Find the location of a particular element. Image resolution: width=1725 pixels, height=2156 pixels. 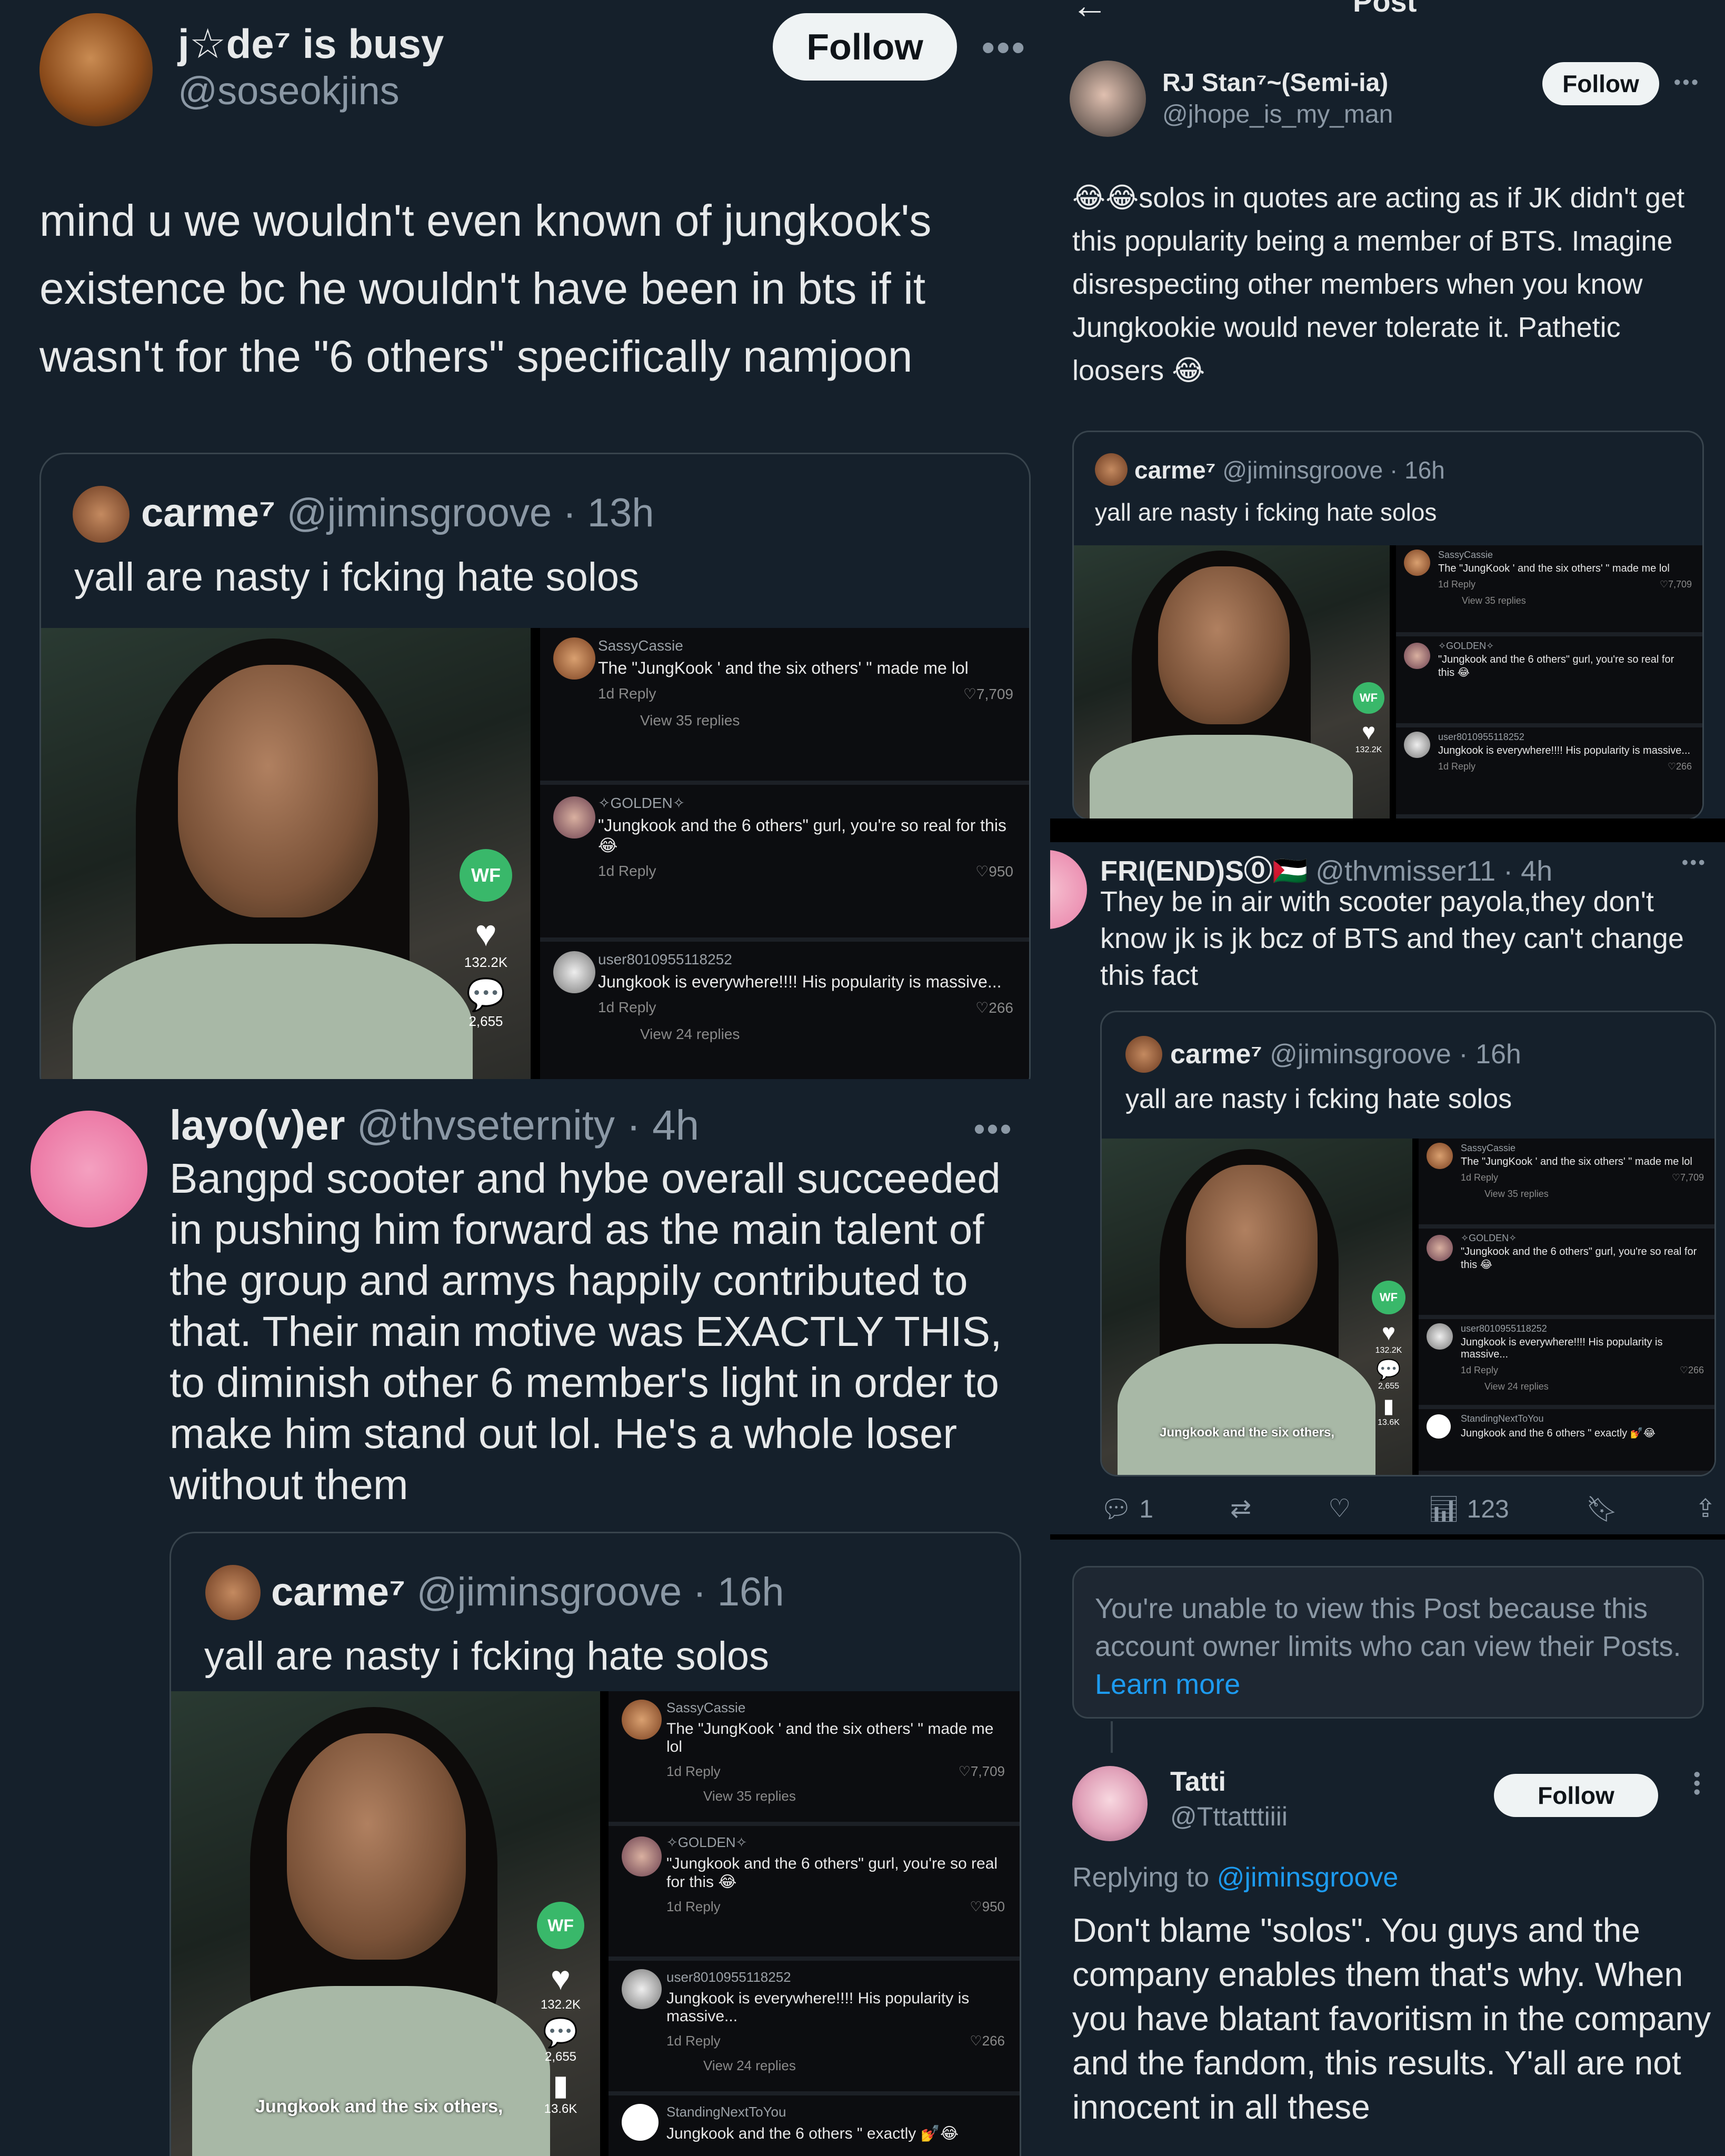

comment-icon: 💬 is located at coordinates (561, 2033).